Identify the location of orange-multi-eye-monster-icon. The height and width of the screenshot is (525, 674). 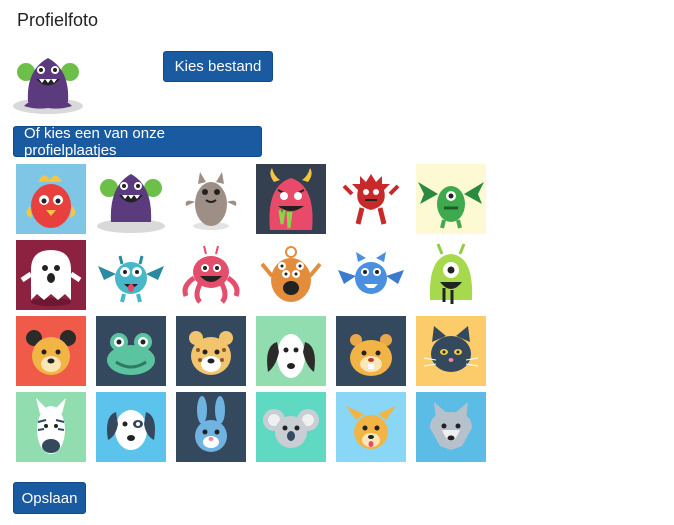
(291, 275).